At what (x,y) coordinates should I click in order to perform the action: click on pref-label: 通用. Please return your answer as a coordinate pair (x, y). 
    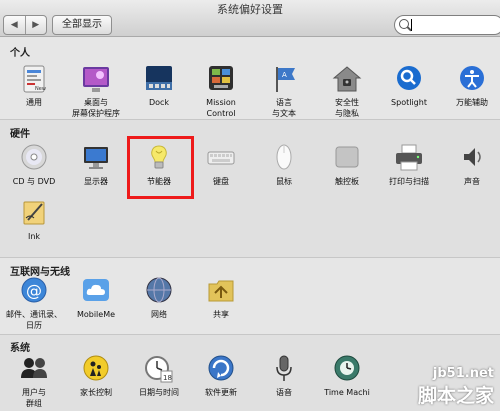
    Looking at the image, I should click on (34, 102).